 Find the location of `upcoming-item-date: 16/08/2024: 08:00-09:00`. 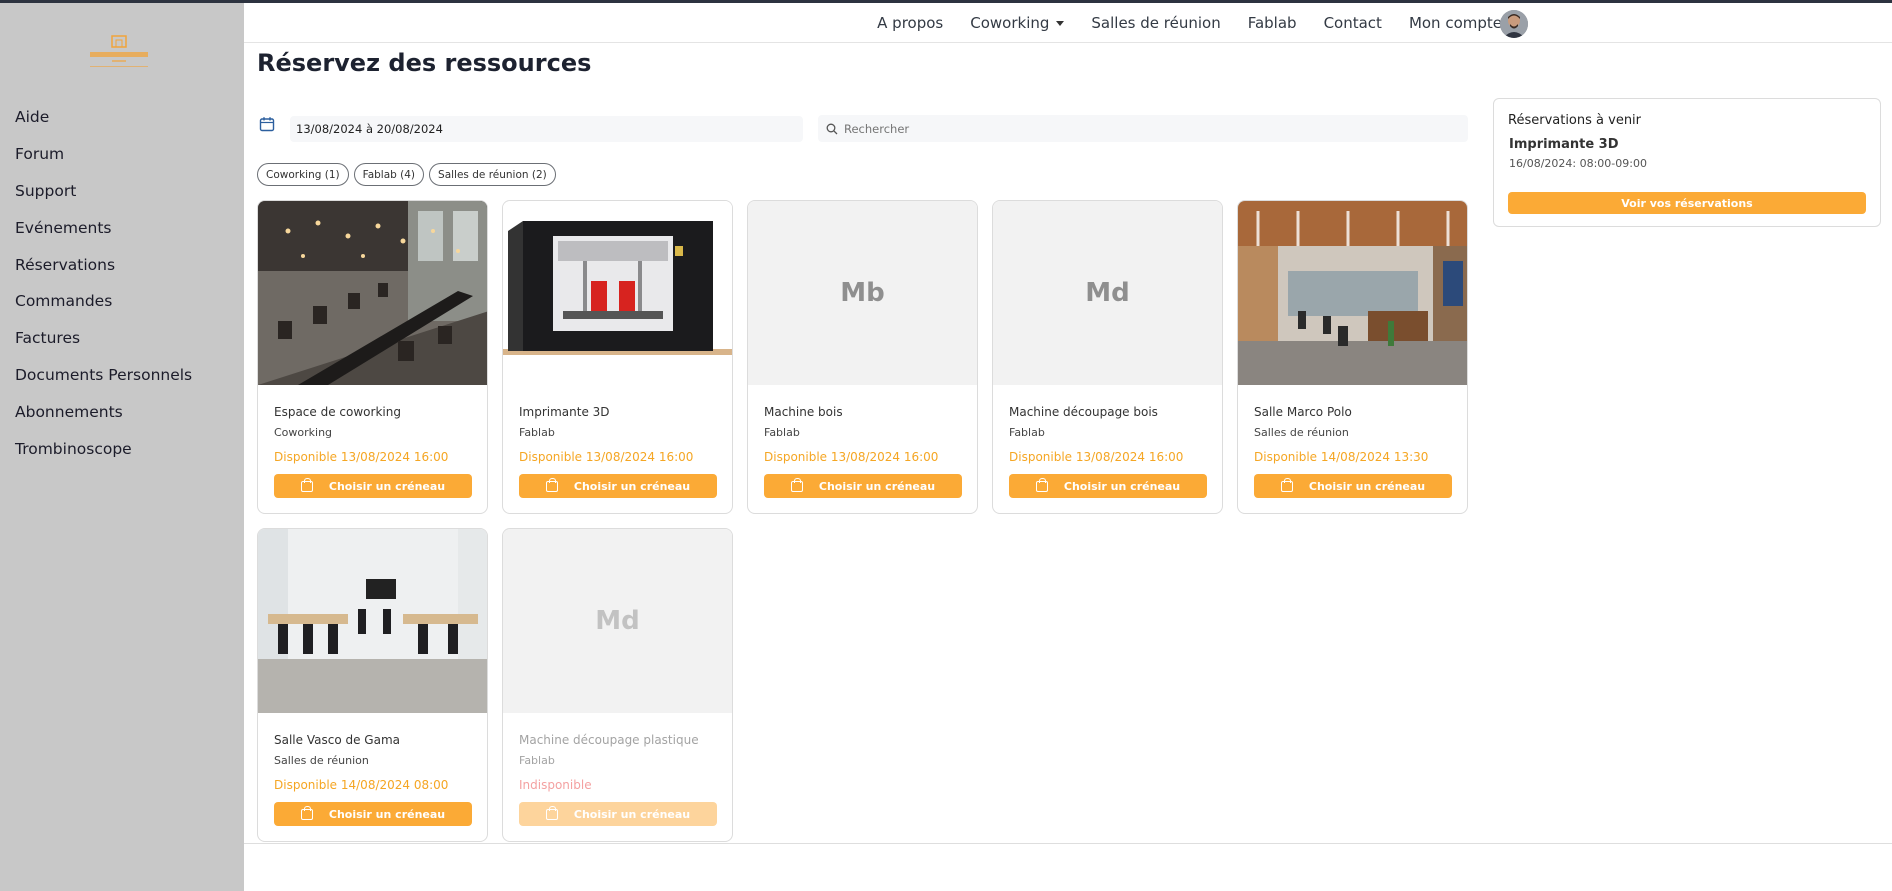

upcoming-item-date: 16/08/2024: 08:00-09:00 is located at coordinates (1578, 163).